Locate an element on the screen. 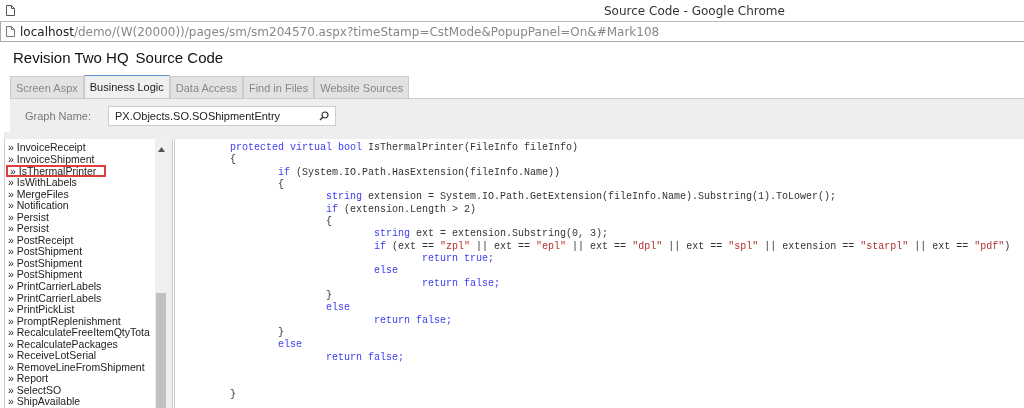  member-item: » IsThermalPrinter is located at coordinates (56, 171).